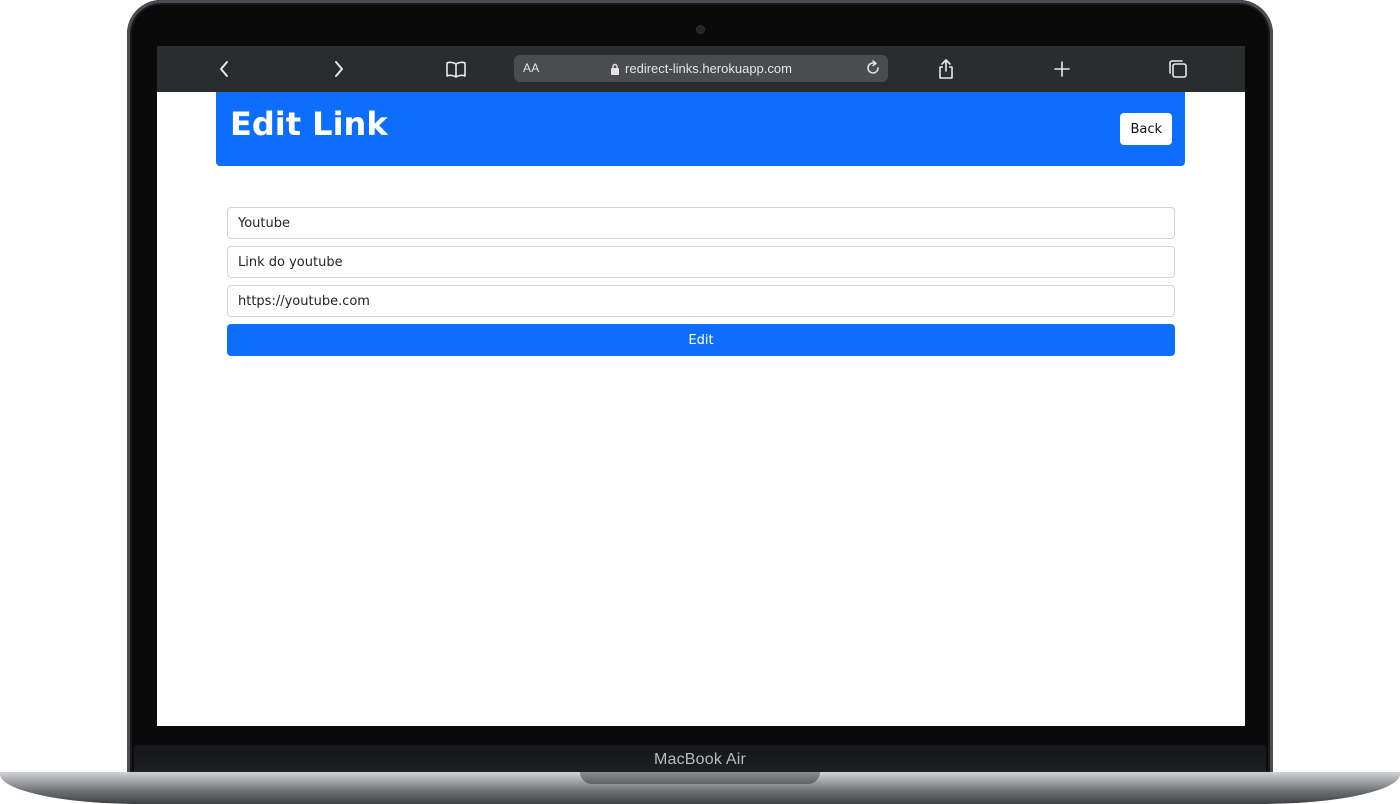 This screenshot has height=804, width=1400. I want to click on link-name-input, so click(701, 223).